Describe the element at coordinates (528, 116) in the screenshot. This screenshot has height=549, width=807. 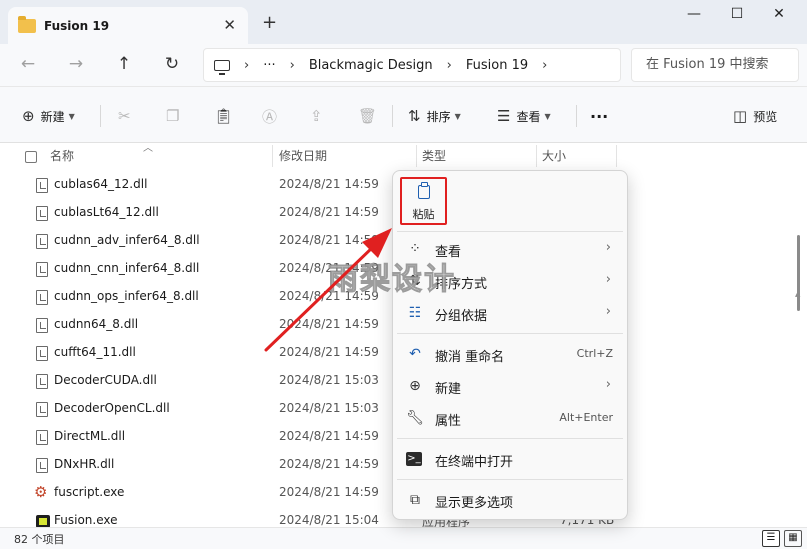
I see `view-label: 查看` at that location.